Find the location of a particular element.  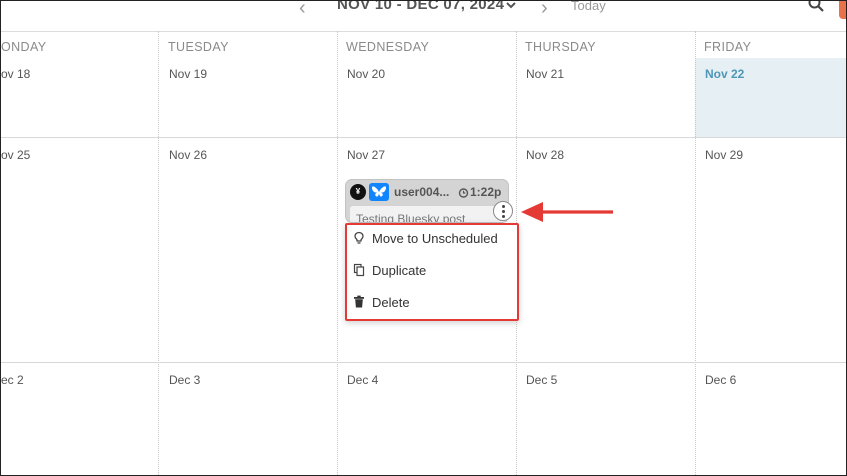

day-cell-date: Nov 19 is located at coordinates (188, 74).